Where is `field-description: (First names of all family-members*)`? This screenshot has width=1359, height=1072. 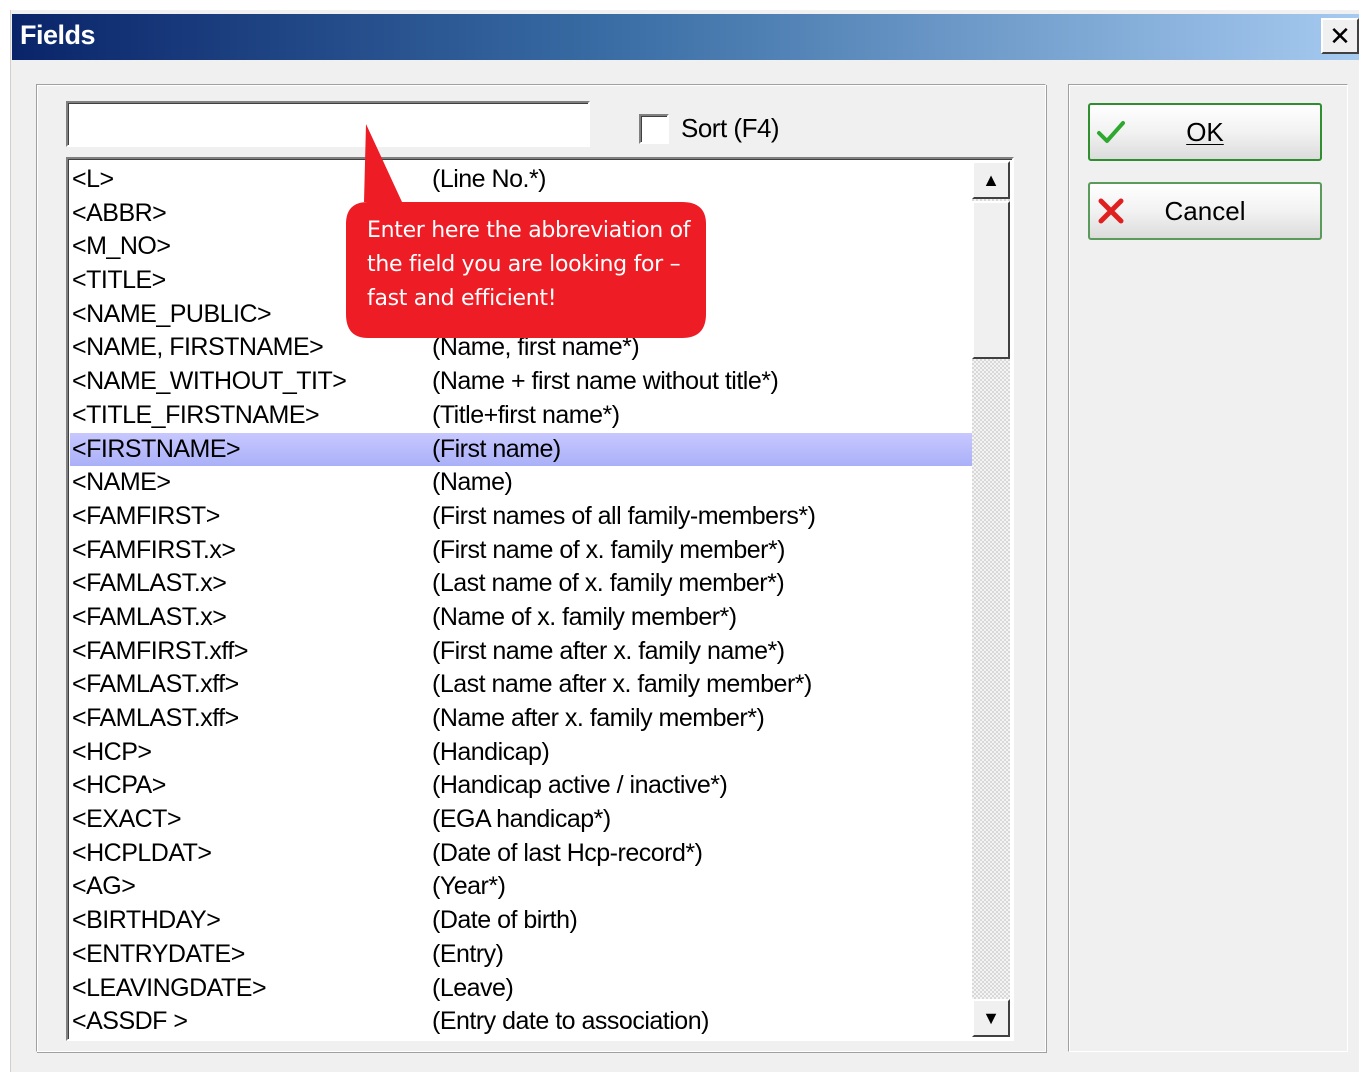 field-description: (First names of all family-members*) is located at coordinates (624, 515).